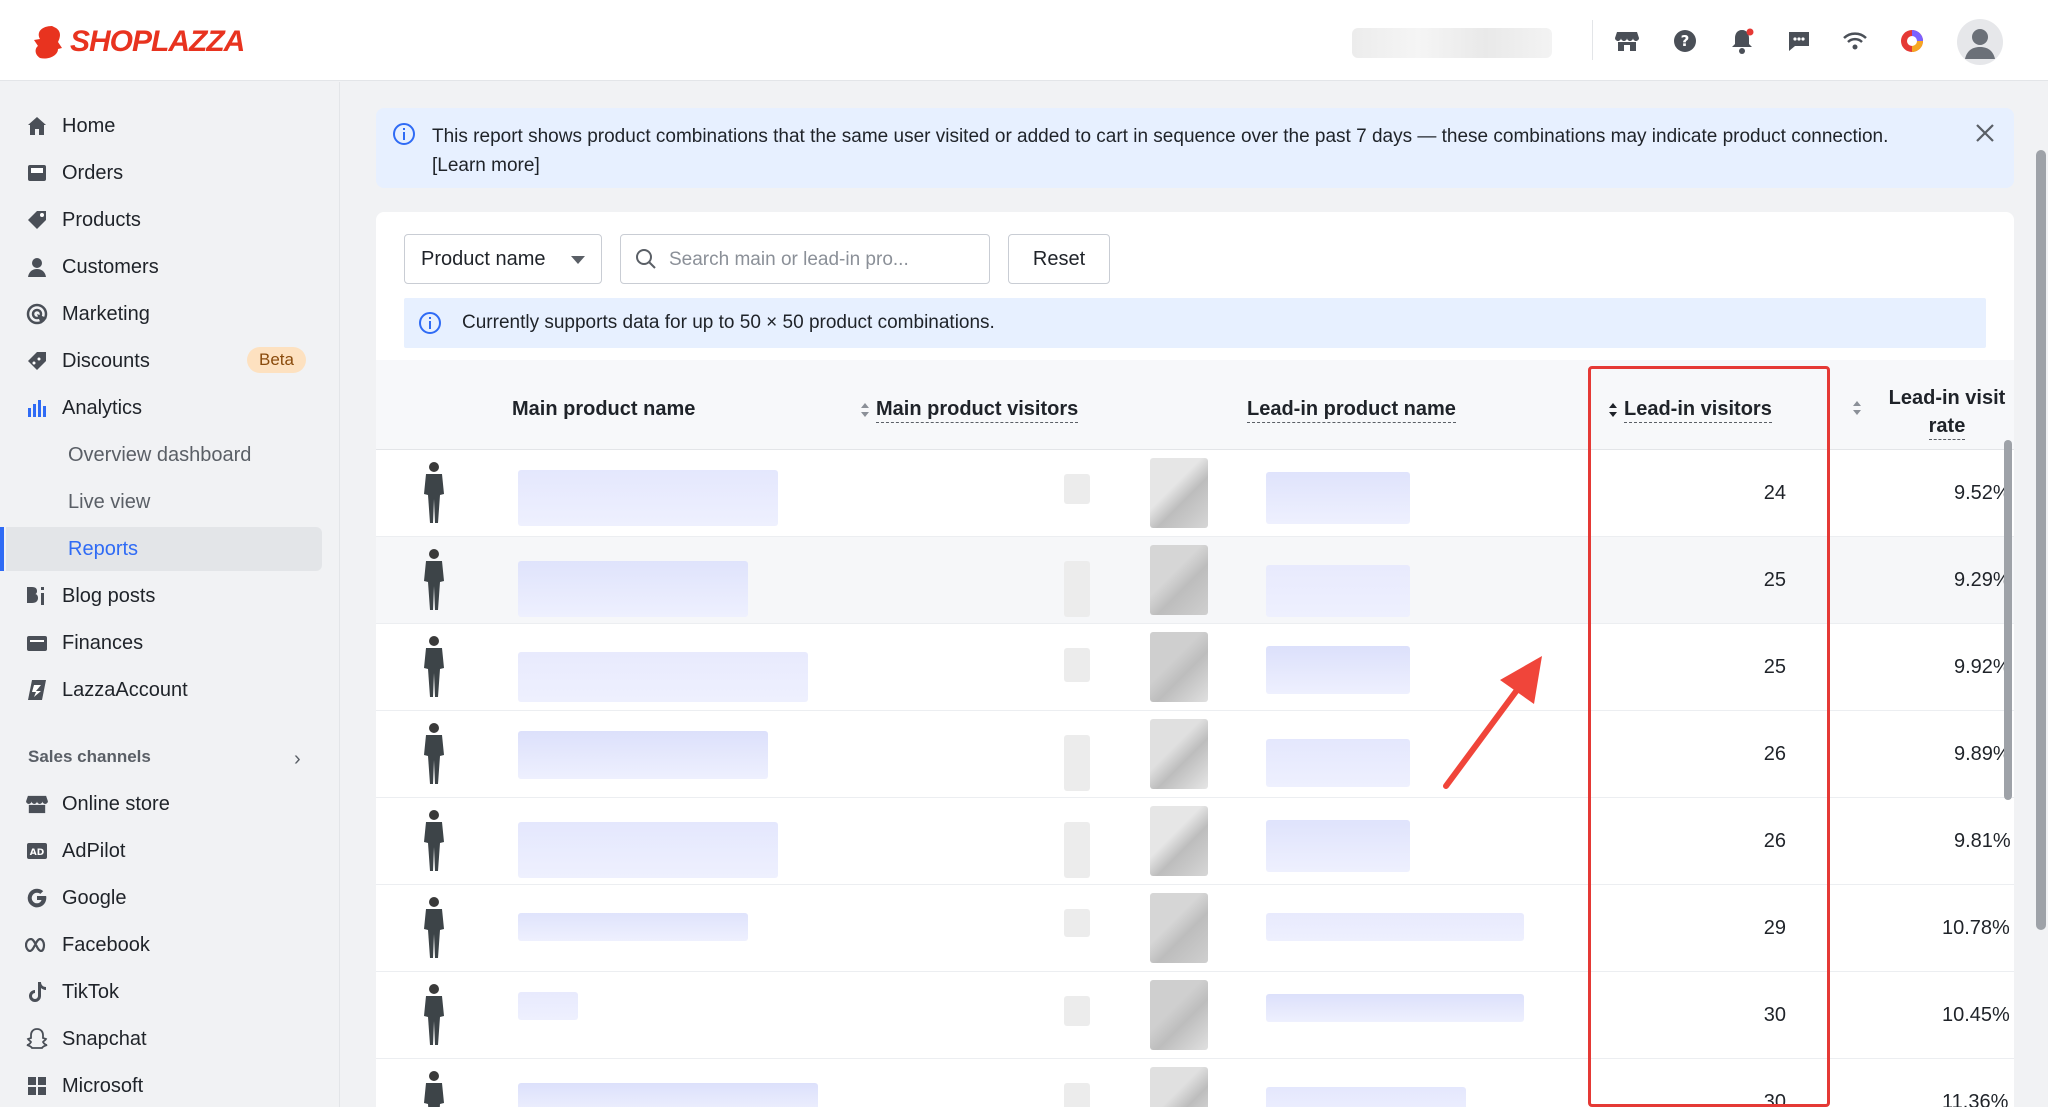  I want to click on lead-in-rate-cell: 10.45%, so click(1976, 1015).